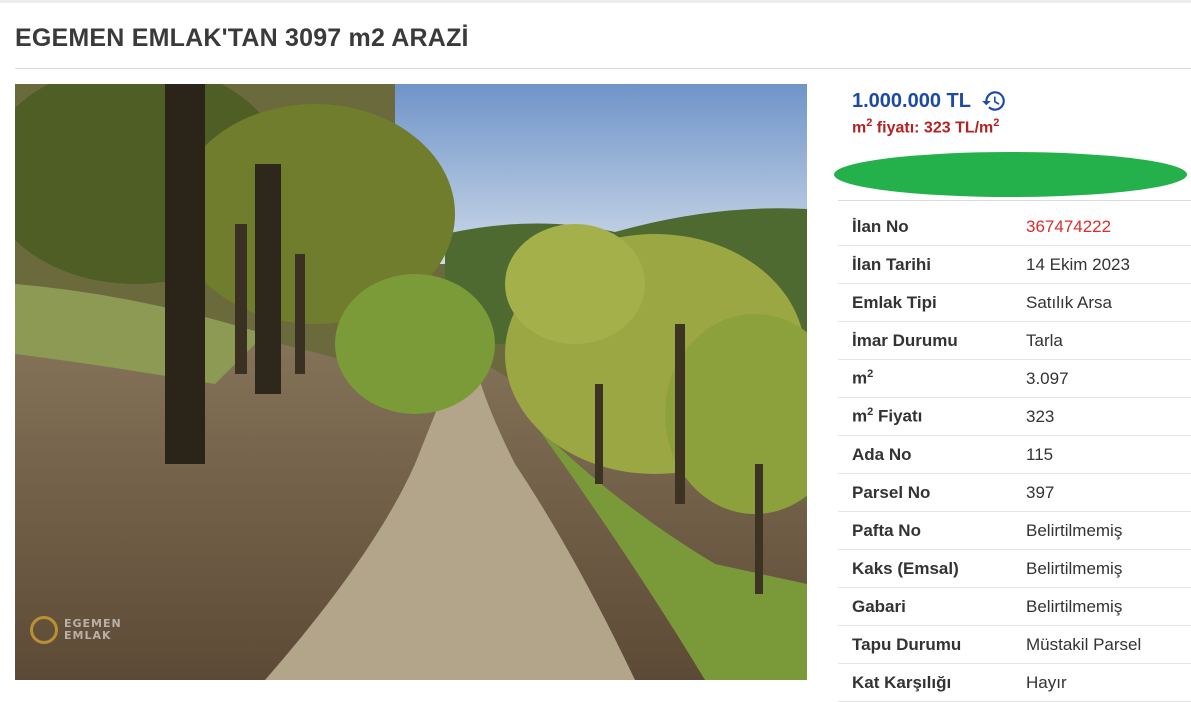 The width and height of the screenshot is (1191, 702). I want to click on redacted-contact-block, so click(1010, 174).